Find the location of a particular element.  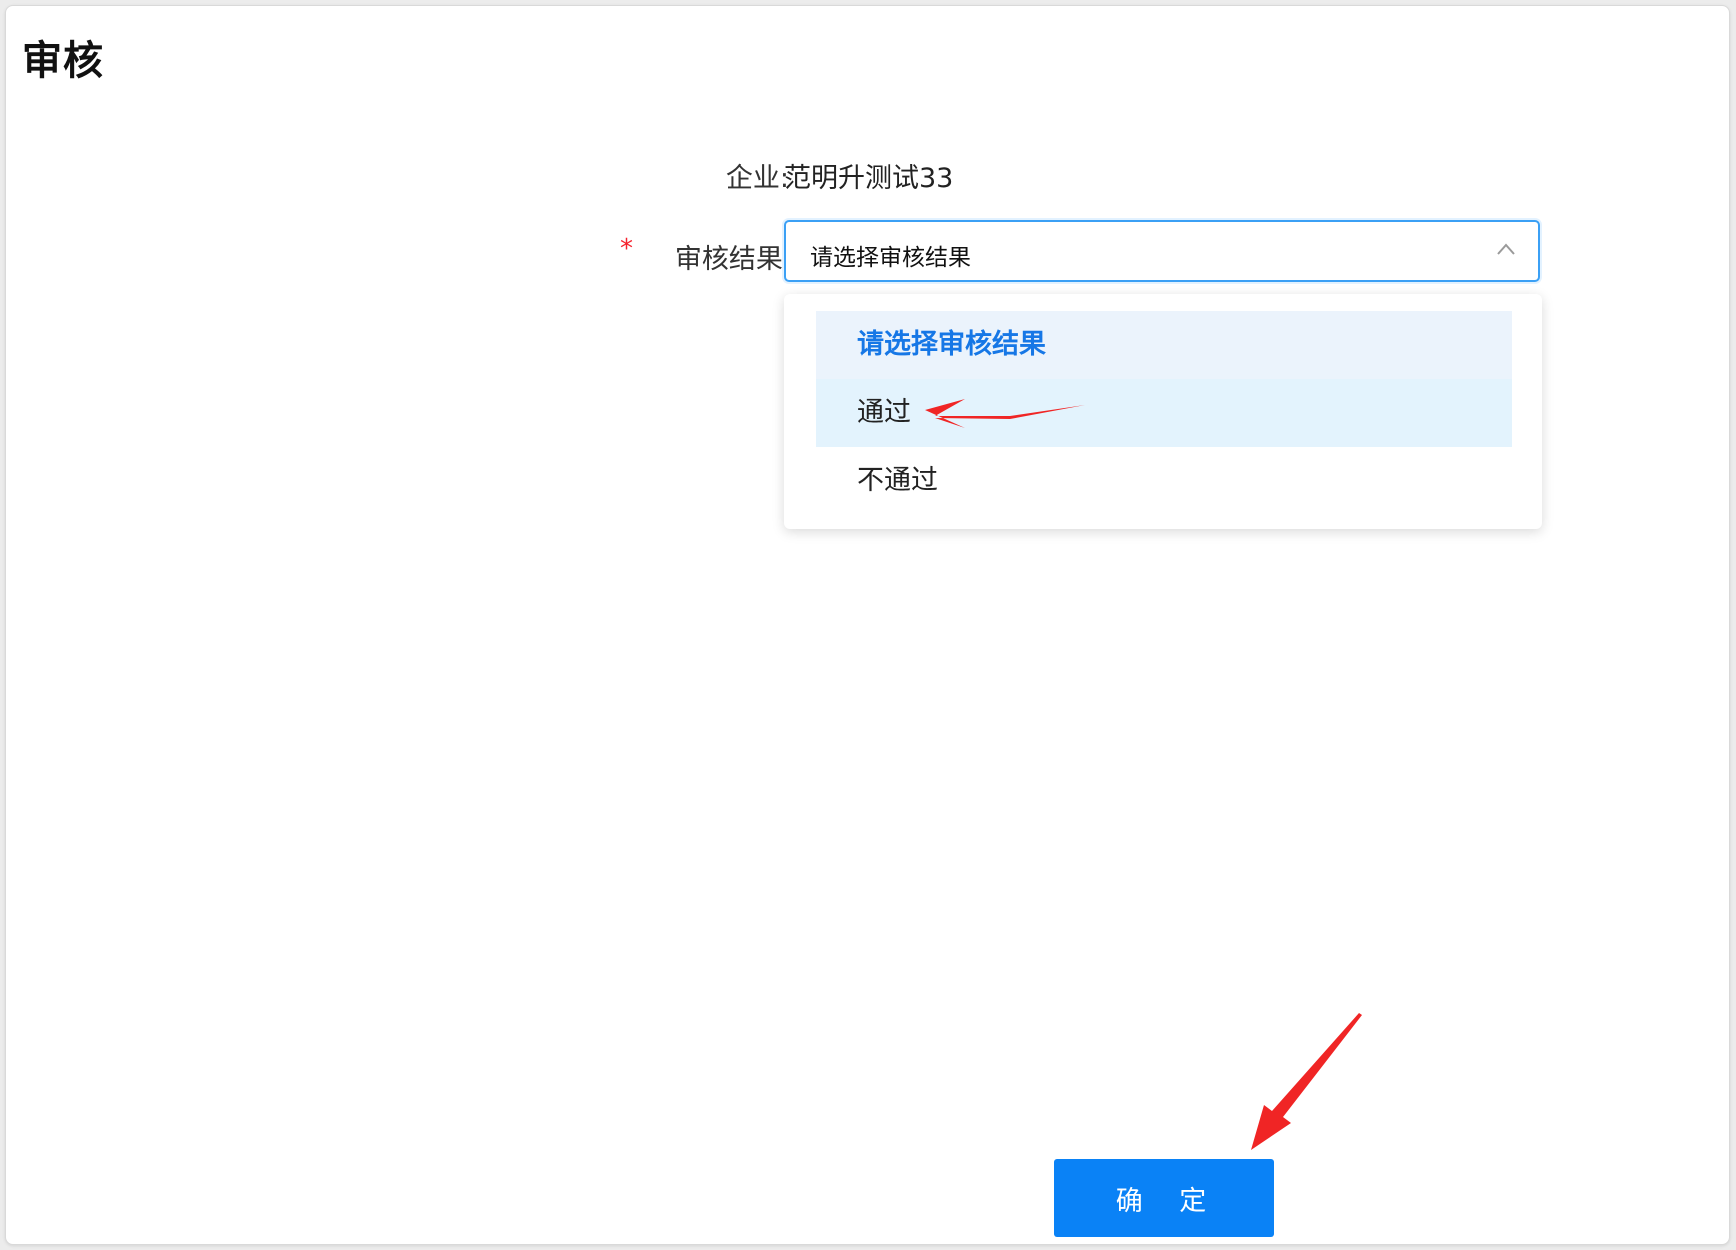

confirm-button: 确 定 is located at coordinates (1164, 1198).